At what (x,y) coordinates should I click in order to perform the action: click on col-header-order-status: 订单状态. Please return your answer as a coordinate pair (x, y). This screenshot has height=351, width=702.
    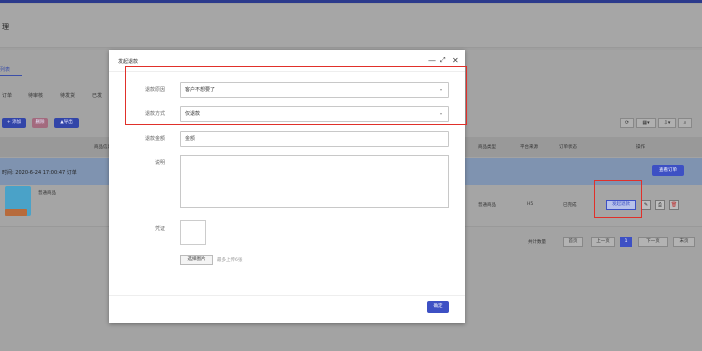
    Looking at the image, I should click on (568, 147).